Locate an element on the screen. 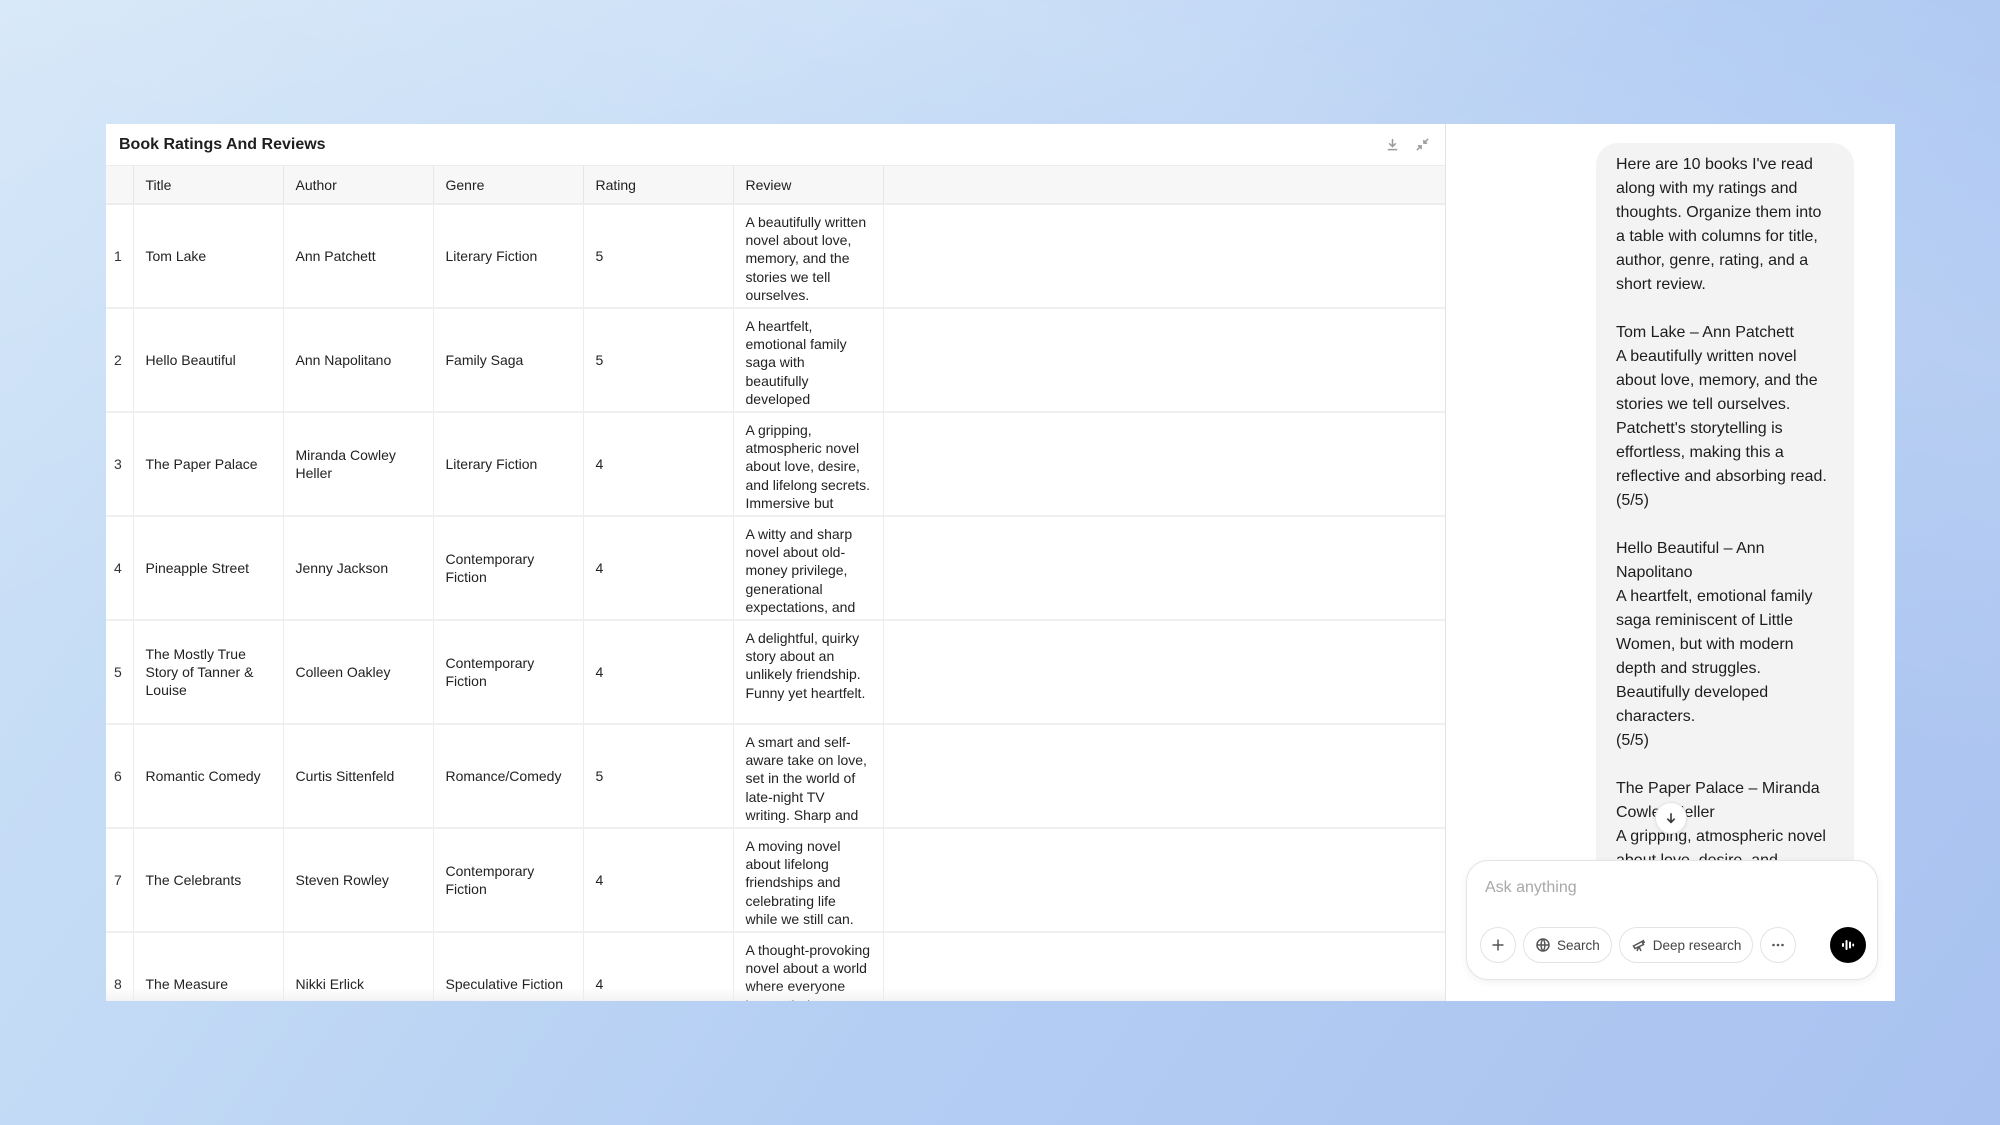 The image size is (2000, 1125). voice-mode-icon is located at coordinates (1848, 945).